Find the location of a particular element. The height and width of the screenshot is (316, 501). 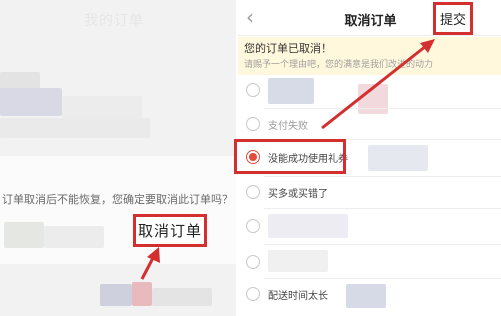

cancel-order-label: 取消订单 is located at coordinates (169, 231).